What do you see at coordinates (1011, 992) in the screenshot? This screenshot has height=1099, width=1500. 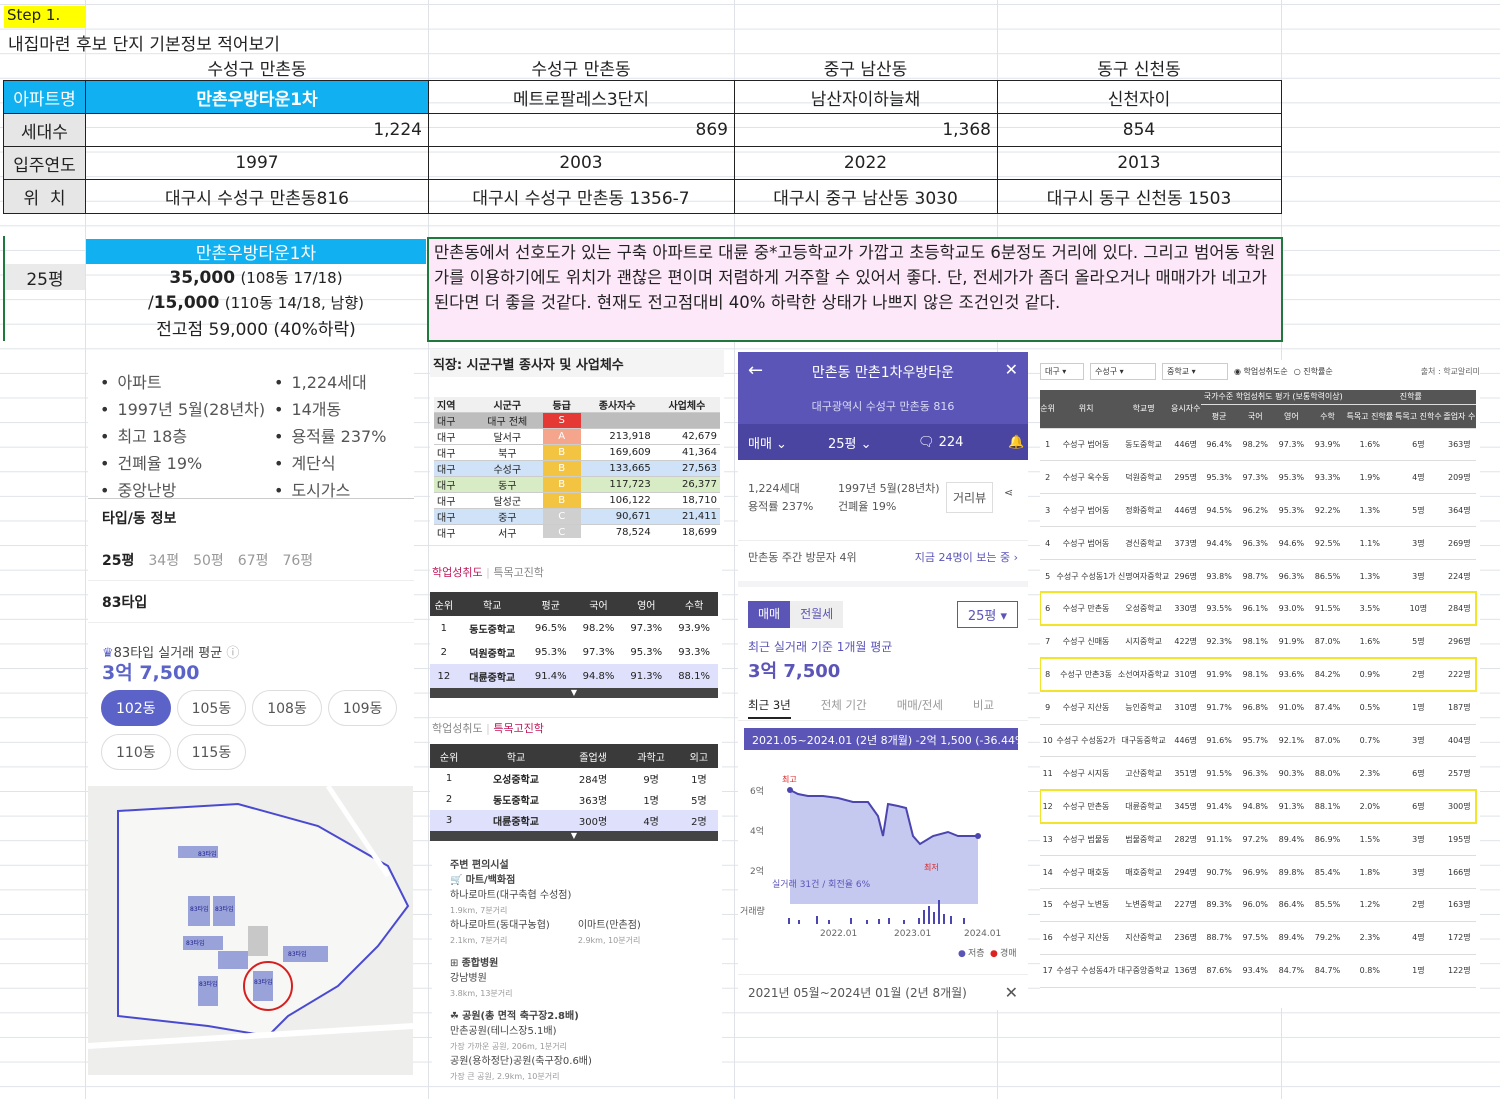 I see `close-period-icon: ✕` at bounding box center [1011, 992].